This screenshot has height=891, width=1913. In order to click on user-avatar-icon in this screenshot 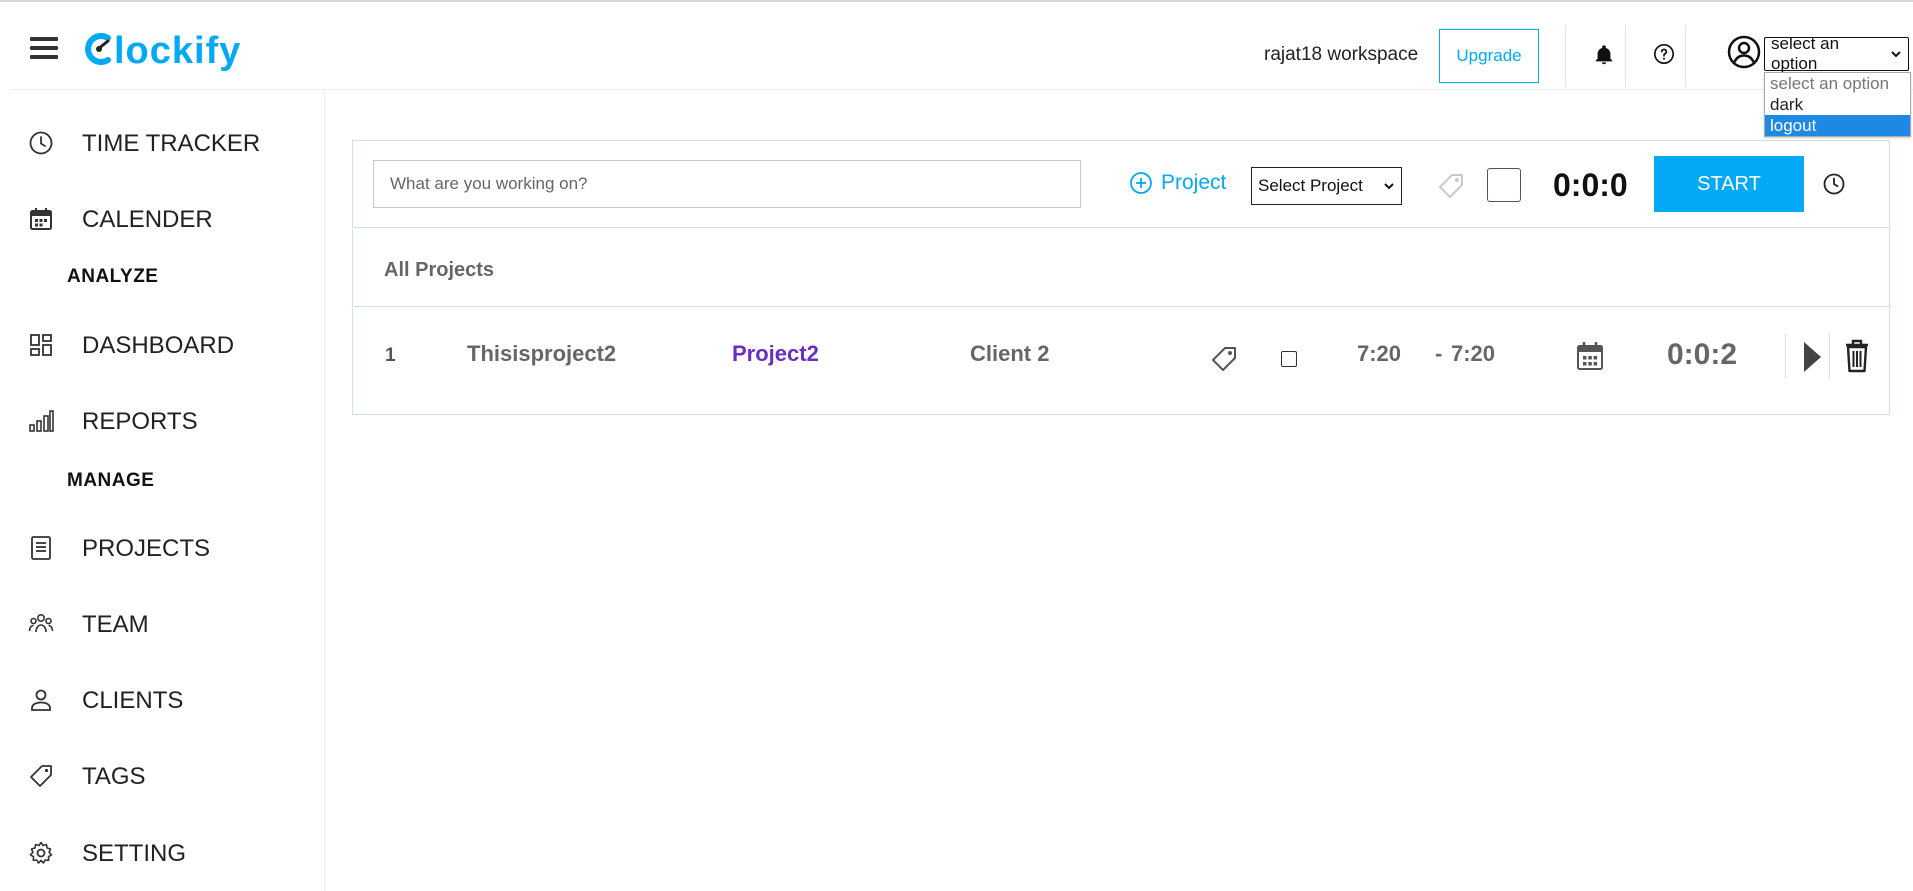, I will do `click(1744, 52)`.